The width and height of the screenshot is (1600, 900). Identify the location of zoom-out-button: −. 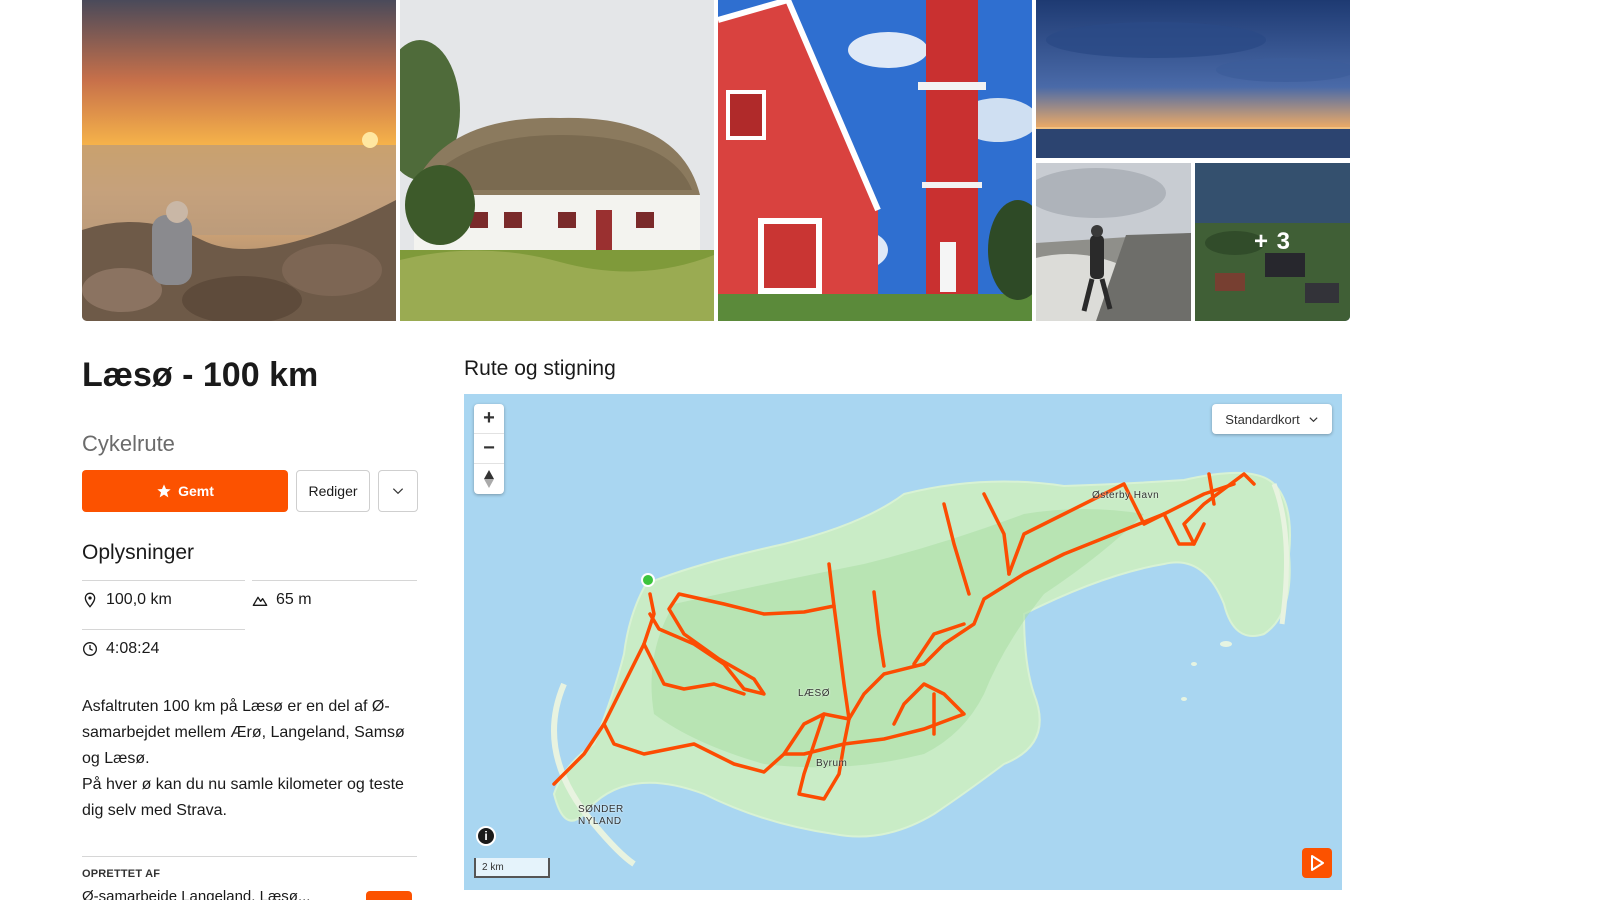
(489, 449).